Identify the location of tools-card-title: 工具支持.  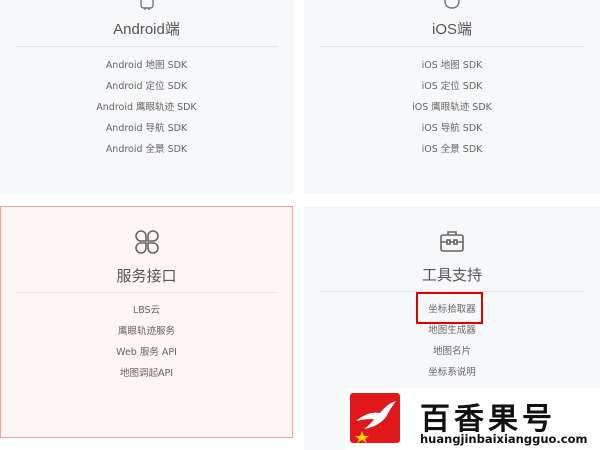
(451, 275).